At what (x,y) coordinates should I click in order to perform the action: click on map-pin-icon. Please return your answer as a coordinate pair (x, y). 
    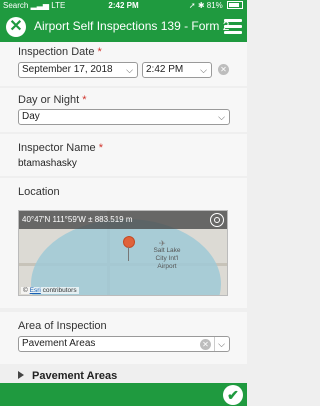
    Looking at the image, I should click on (129, 242).